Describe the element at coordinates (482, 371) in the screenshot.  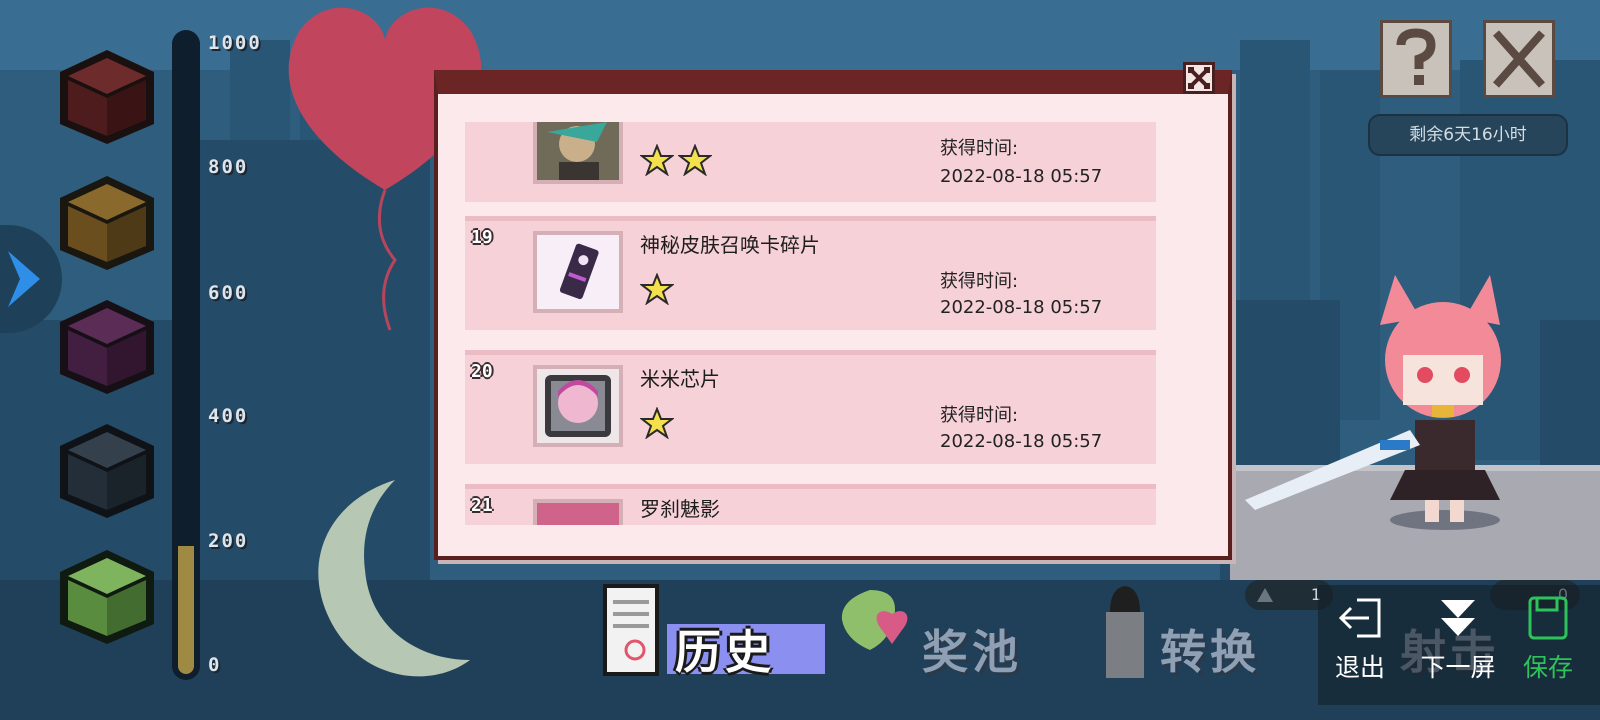
I see `item-index: 20` at that location.